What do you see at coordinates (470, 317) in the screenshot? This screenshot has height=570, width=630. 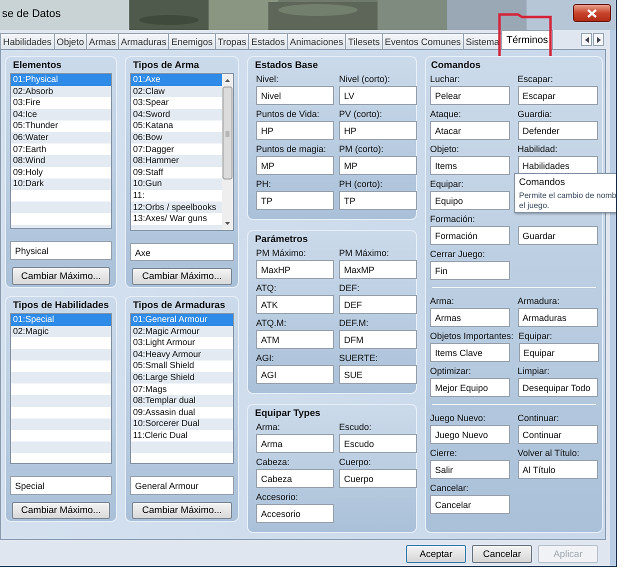 I see `text-field: Armas` at bounding box center [470, 317].